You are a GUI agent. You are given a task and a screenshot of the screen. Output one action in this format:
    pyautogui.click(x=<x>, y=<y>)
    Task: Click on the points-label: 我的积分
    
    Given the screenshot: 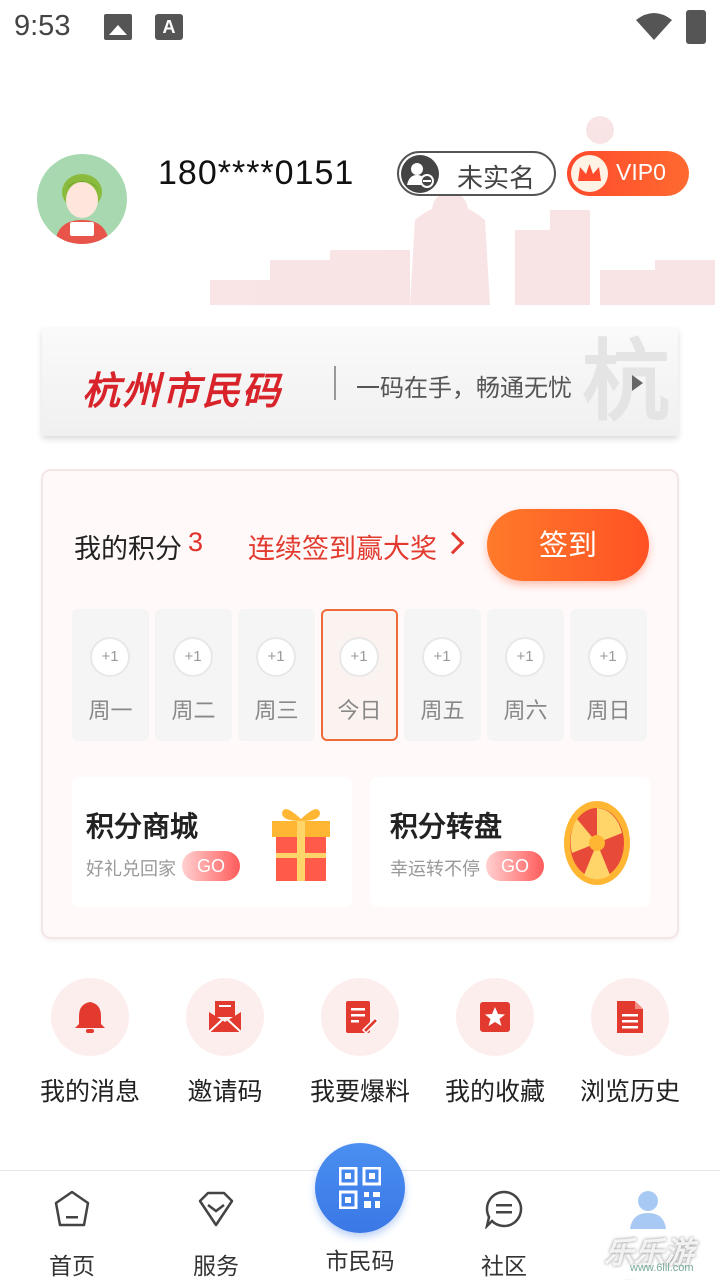 What is the action you would take?
    pyautogui.click(x=128, y=549)
    